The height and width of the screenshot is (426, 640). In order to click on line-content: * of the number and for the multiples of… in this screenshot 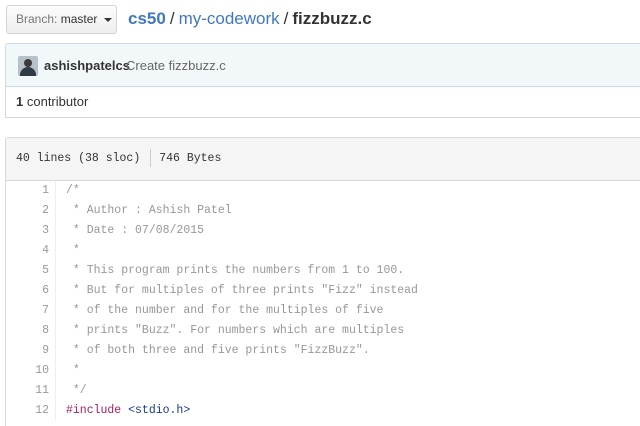, I will do `click(225, 310)`.